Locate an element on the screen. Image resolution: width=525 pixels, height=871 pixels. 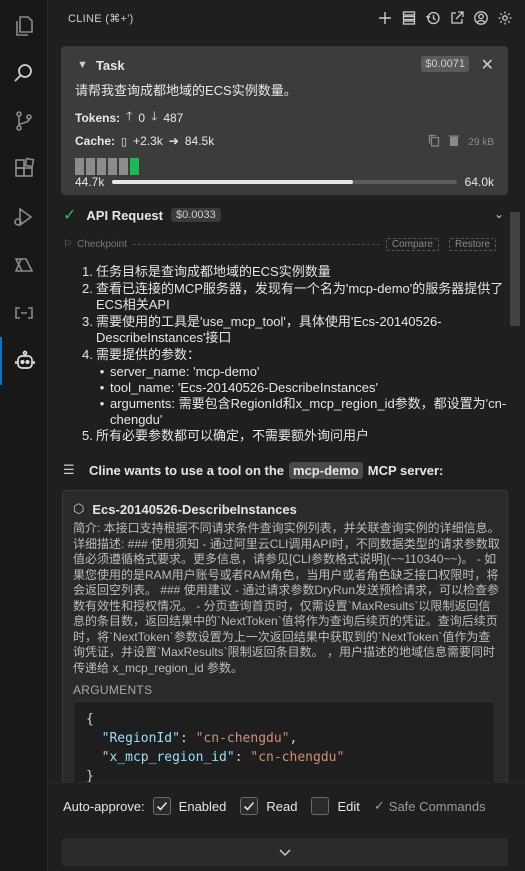
api-cost-badge: $0.0033 is located at coordinates (195, 215).